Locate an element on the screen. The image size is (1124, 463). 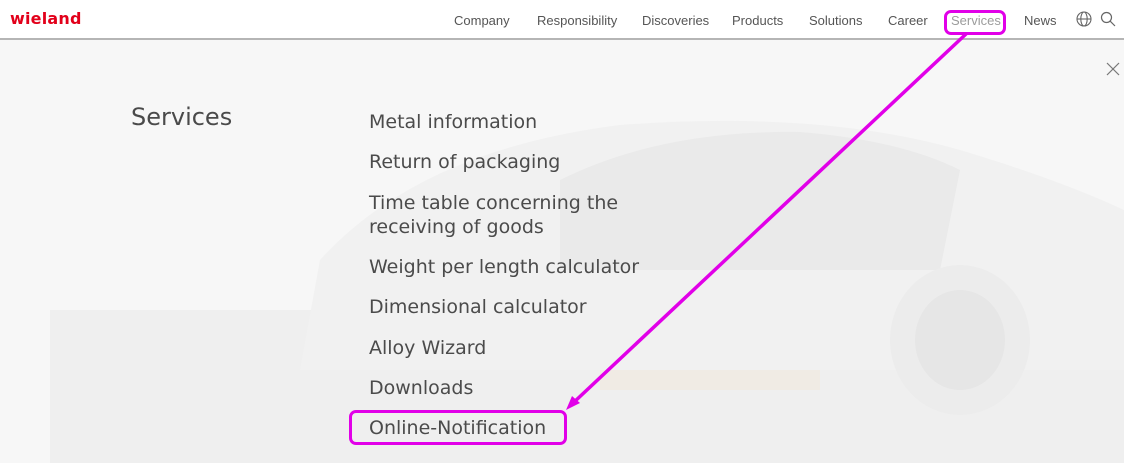
nav-item-responsibility: Responsibility is located at coordinates (577, 20).